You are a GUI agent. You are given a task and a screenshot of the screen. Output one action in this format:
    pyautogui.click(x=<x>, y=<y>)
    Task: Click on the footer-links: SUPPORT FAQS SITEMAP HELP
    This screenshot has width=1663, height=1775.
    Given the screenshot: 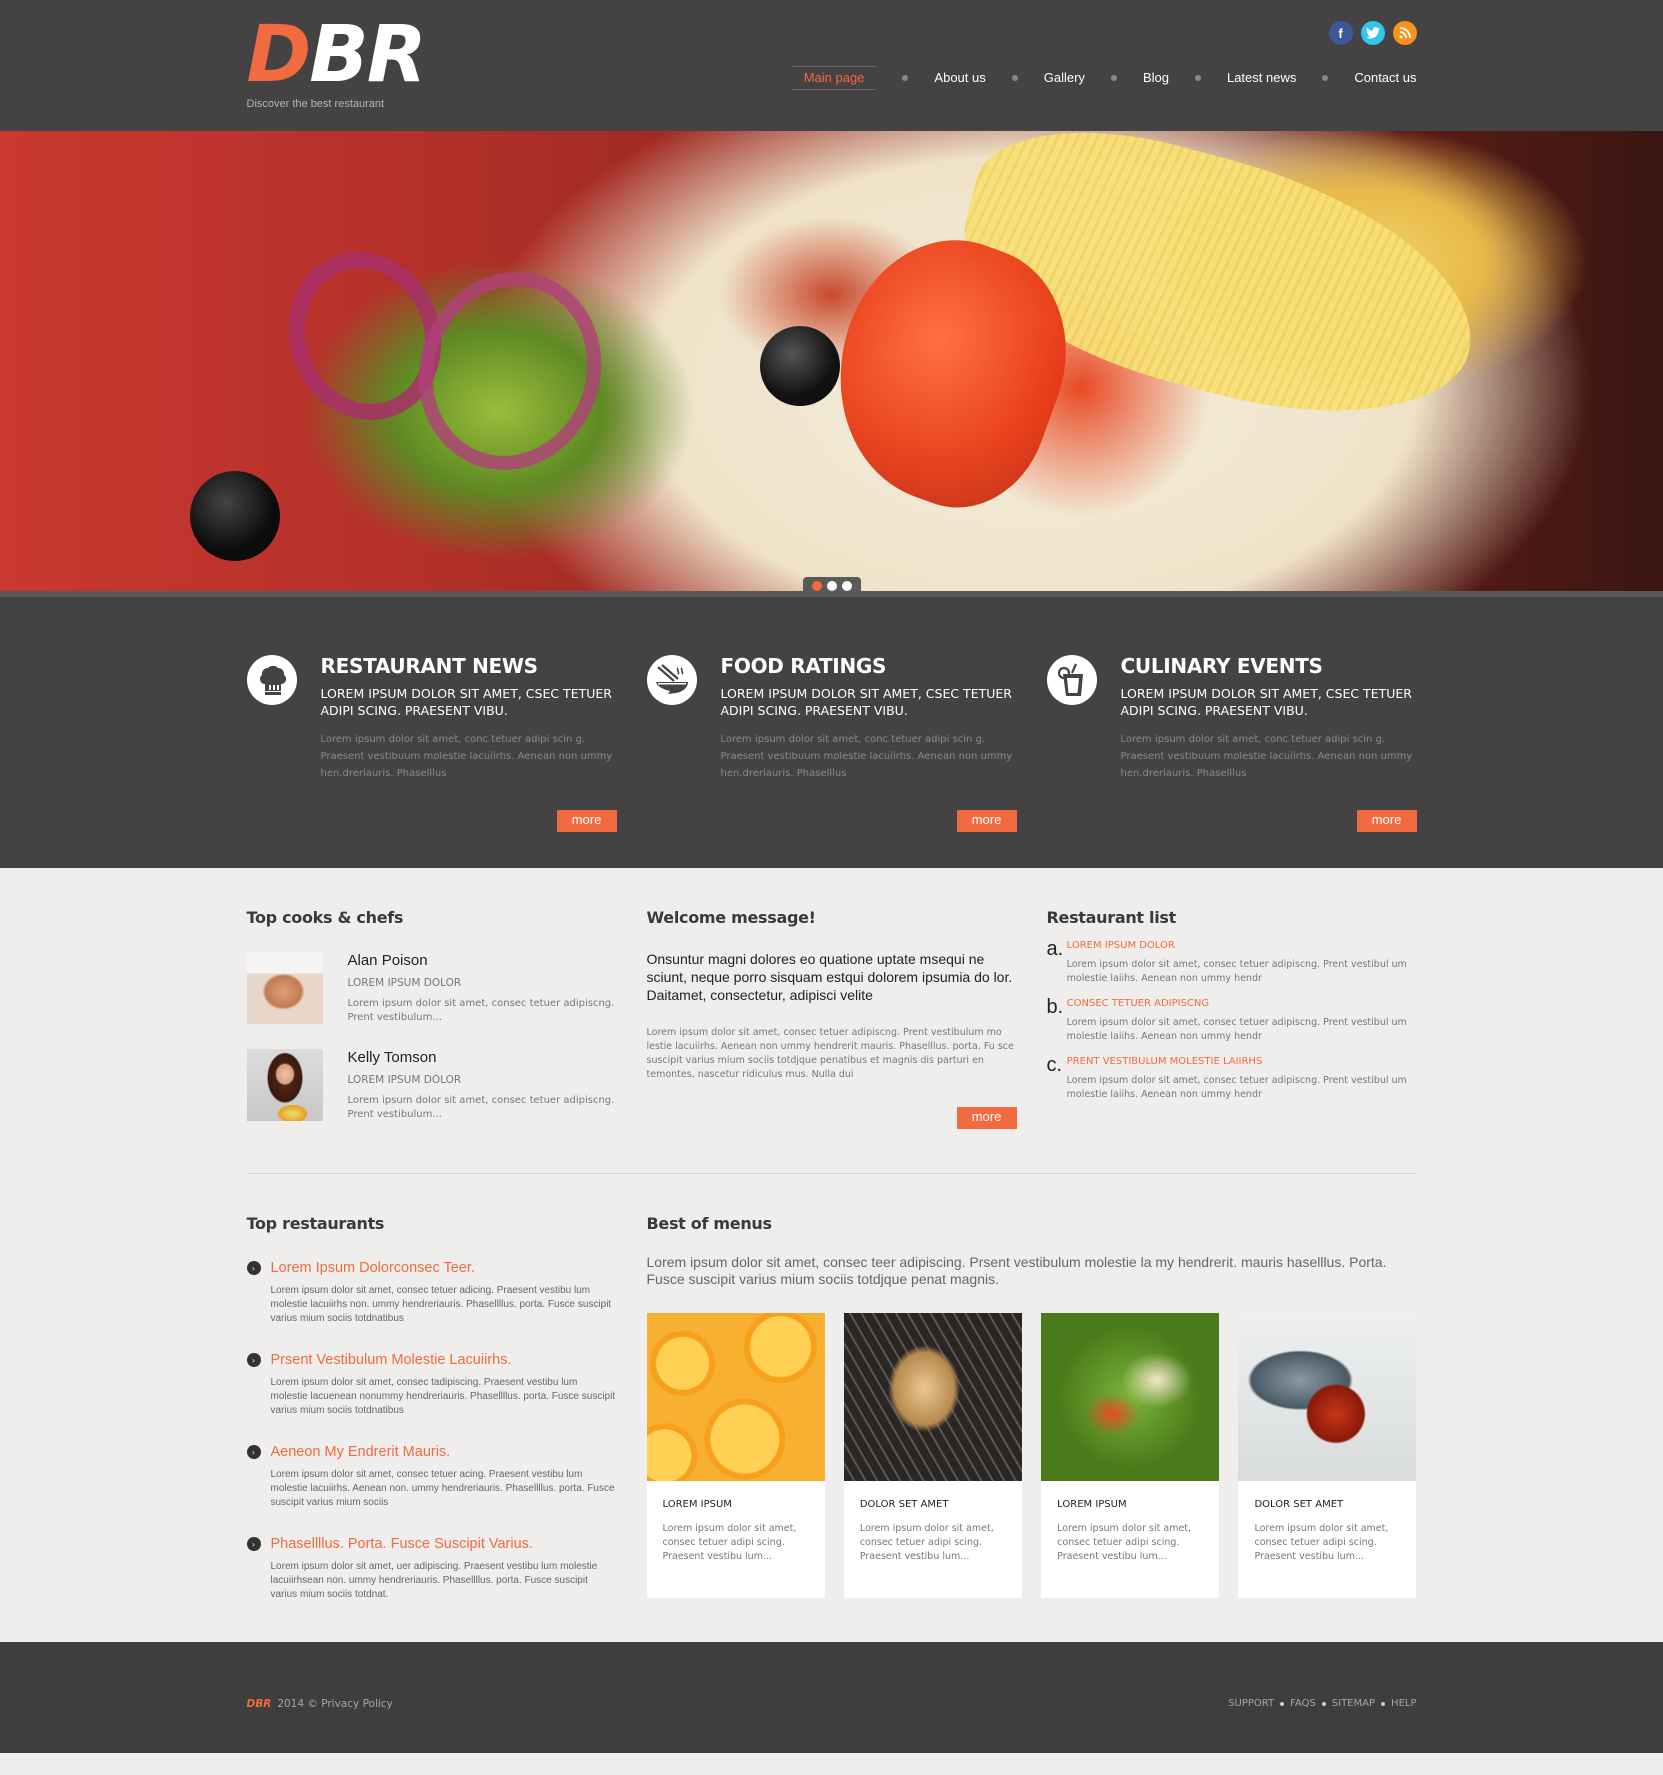 What is the action you would take?
    pyautogui.click(x=1322, y=1703)
    